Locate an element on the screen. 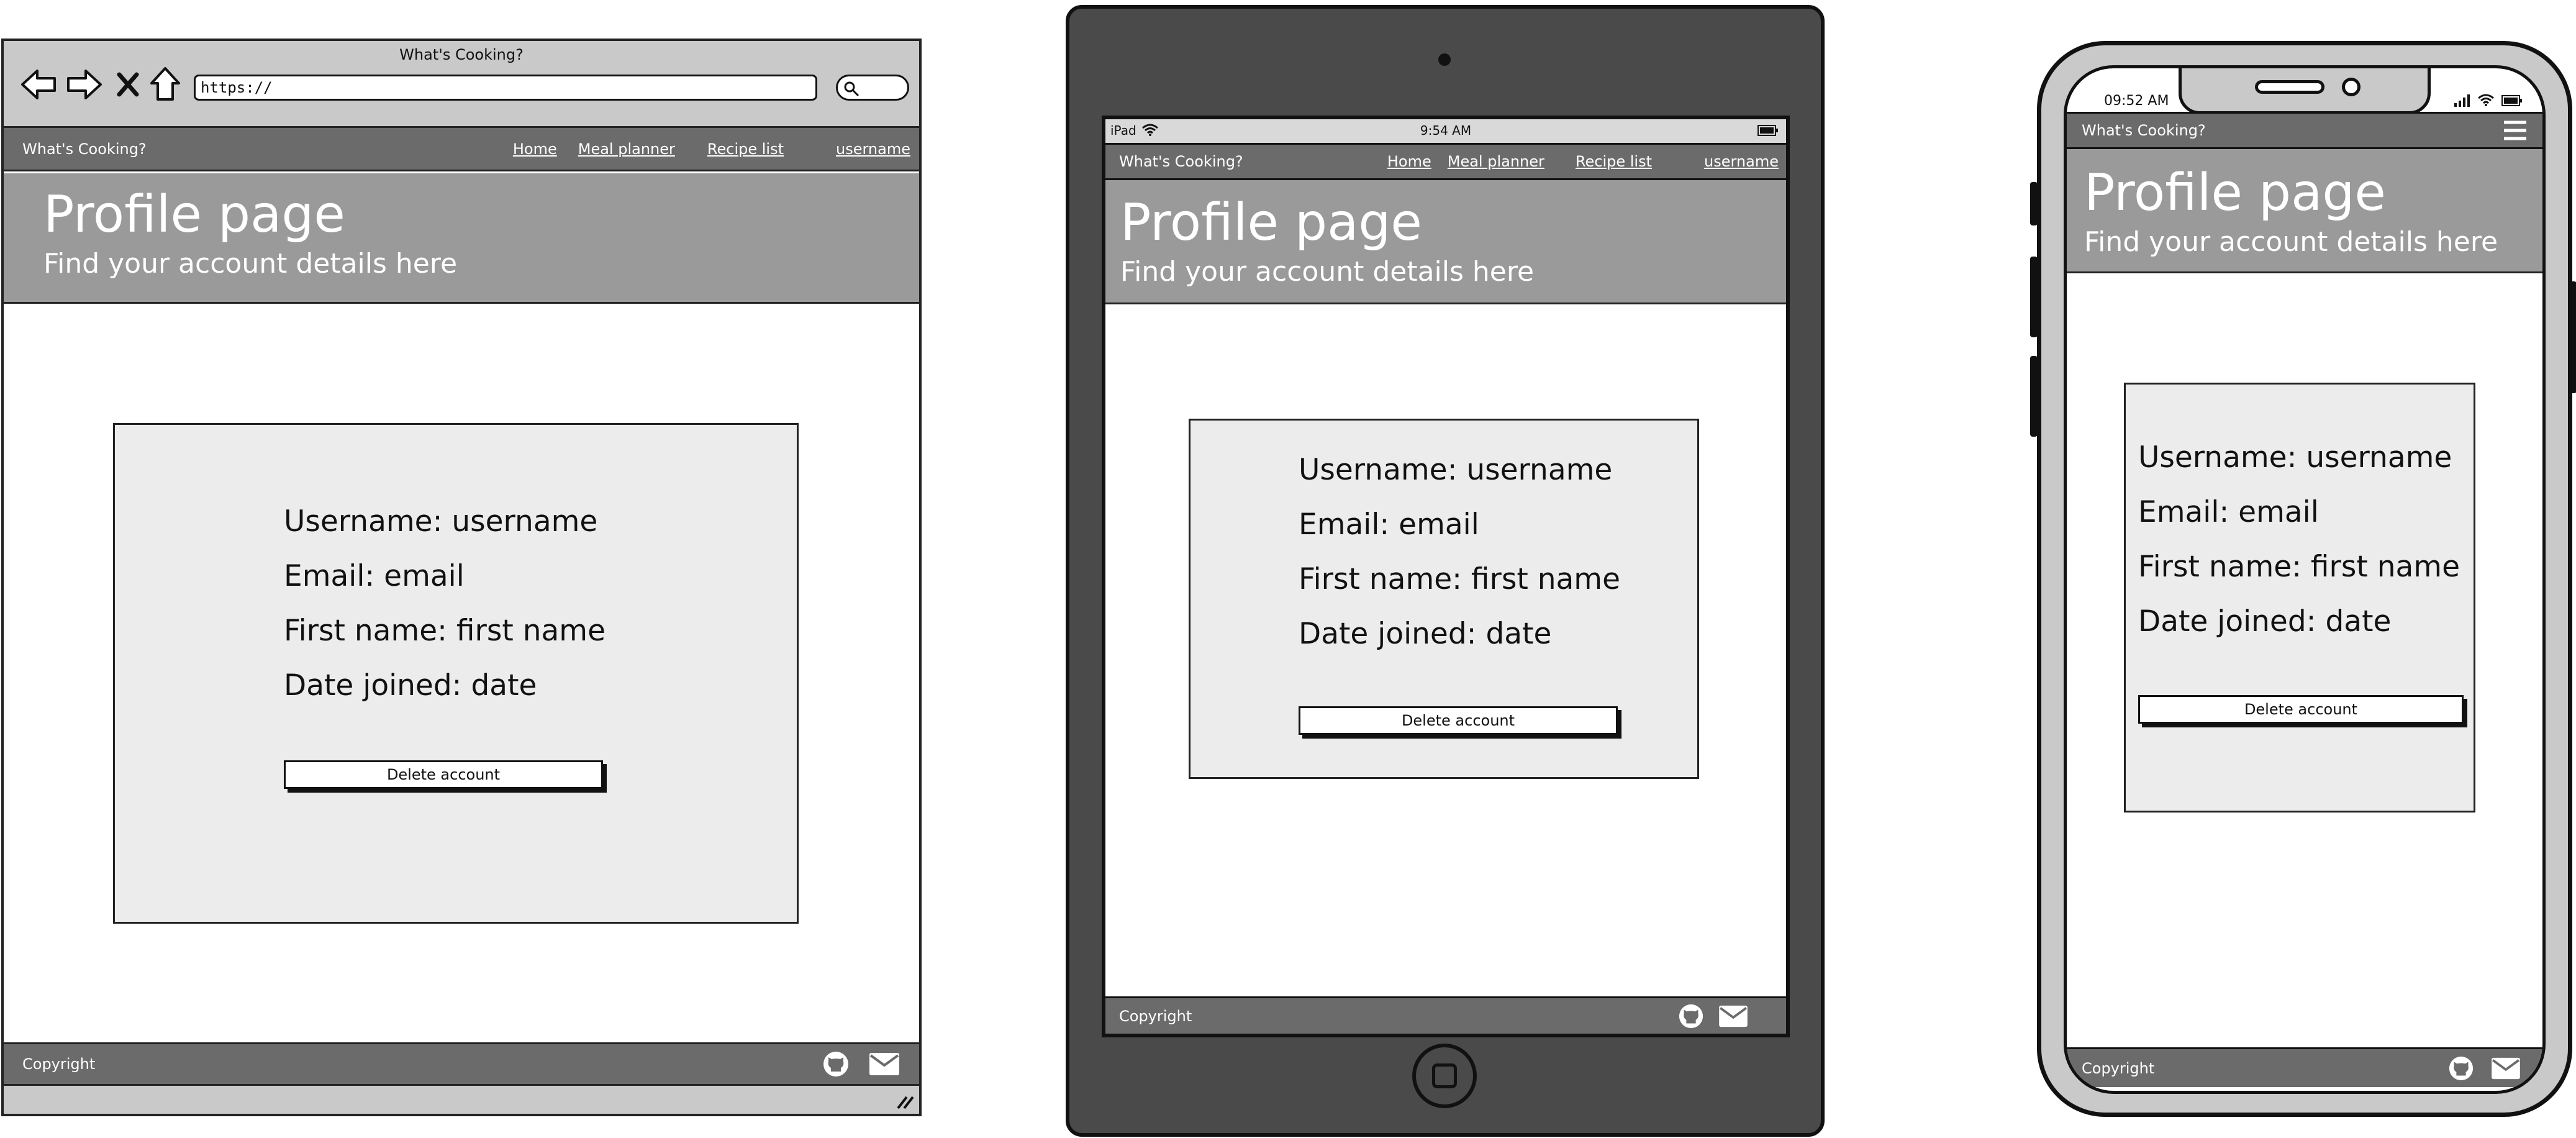  window-title: What's Cooking? is located at coordinates (461, 54).